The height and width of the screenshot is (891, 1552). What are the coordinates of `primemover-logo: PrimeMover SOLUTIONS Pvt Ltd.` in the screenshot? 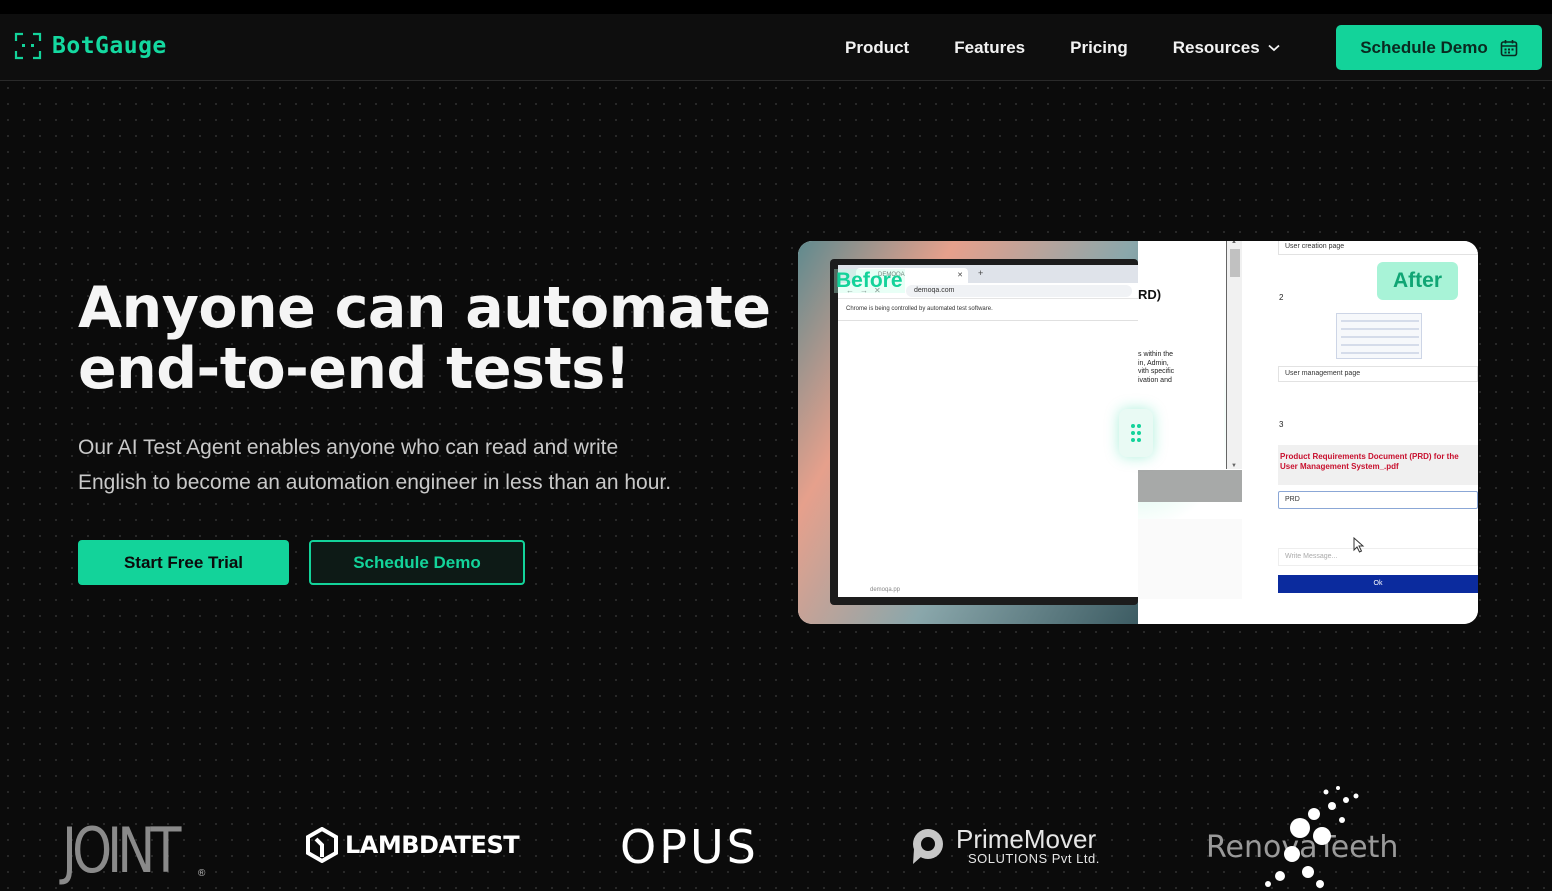 It's located at (1005, 845).